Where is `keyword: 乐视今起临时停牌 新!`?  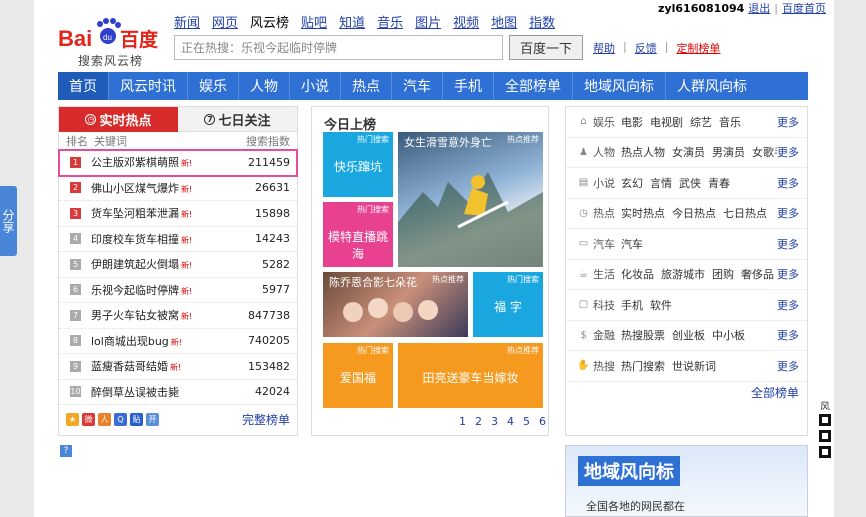 keyword: 乐视今起临时停牌 新! is located at coordinates (160, 290).